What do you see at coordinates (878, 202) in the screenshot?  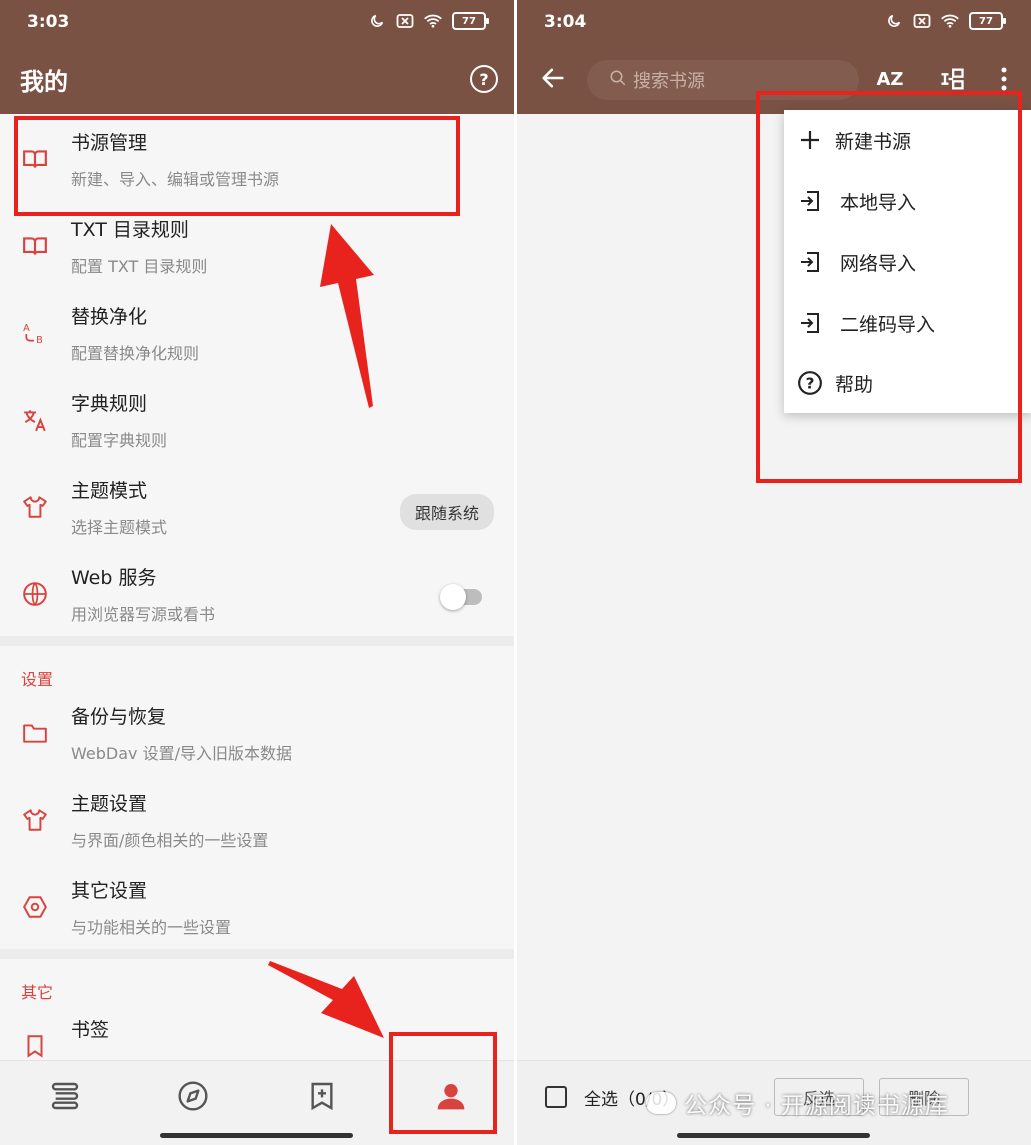 I see `menu-item-label: 本地导入` at bounding box center [878, 202].